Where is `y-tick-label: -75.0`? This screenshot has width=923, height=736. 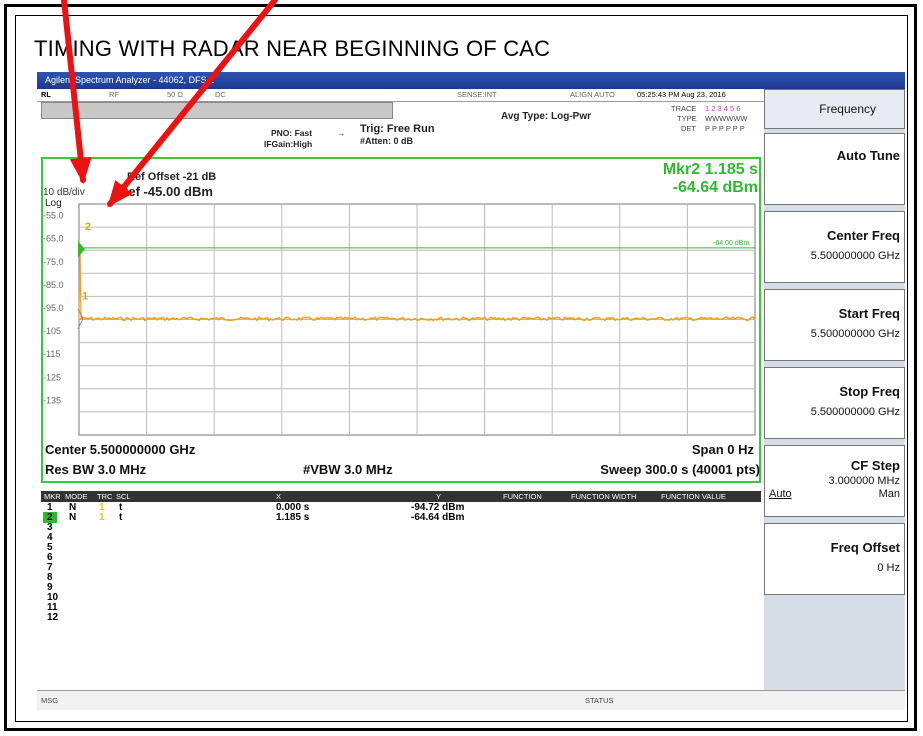
y-tick-label: -75.0 is located at coordinates (53, 262).